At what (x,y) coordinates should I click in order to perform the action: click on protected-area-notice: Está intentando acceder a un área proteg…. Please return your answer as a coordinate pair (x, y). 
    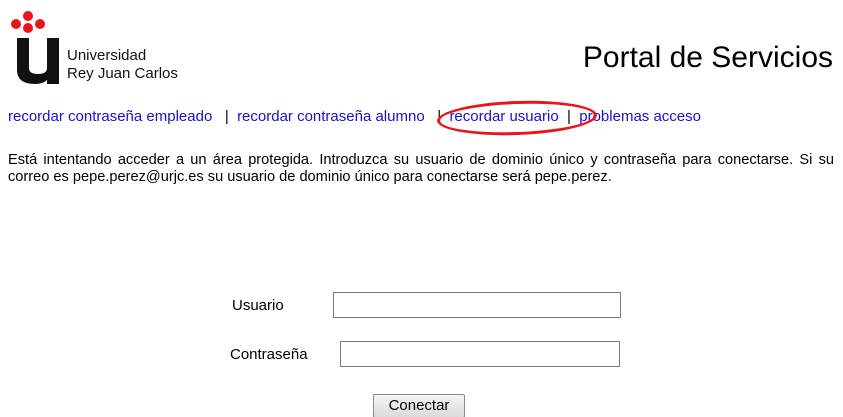
    Looking at the image, I should click on (421, 168).